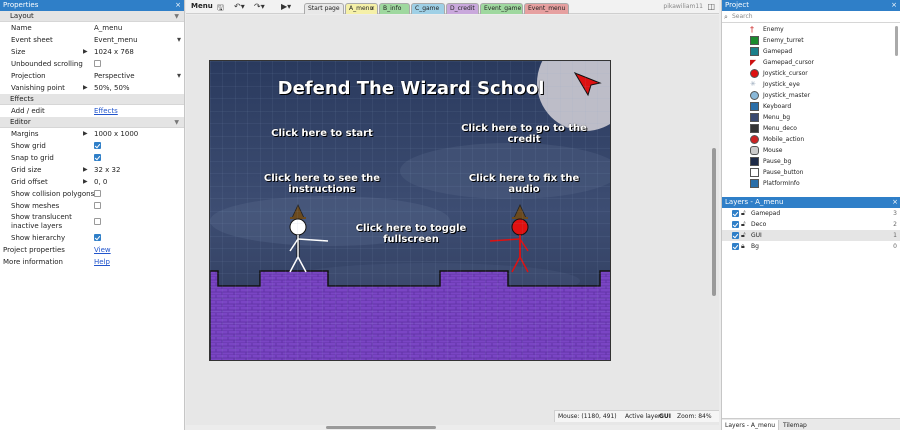 The image size is (900, 430). Describe the element at coordinates (92, 88) in the screenshot. I see `prop-vanishing-point: Vanishing point ▶ 50%, 50%` at that location.